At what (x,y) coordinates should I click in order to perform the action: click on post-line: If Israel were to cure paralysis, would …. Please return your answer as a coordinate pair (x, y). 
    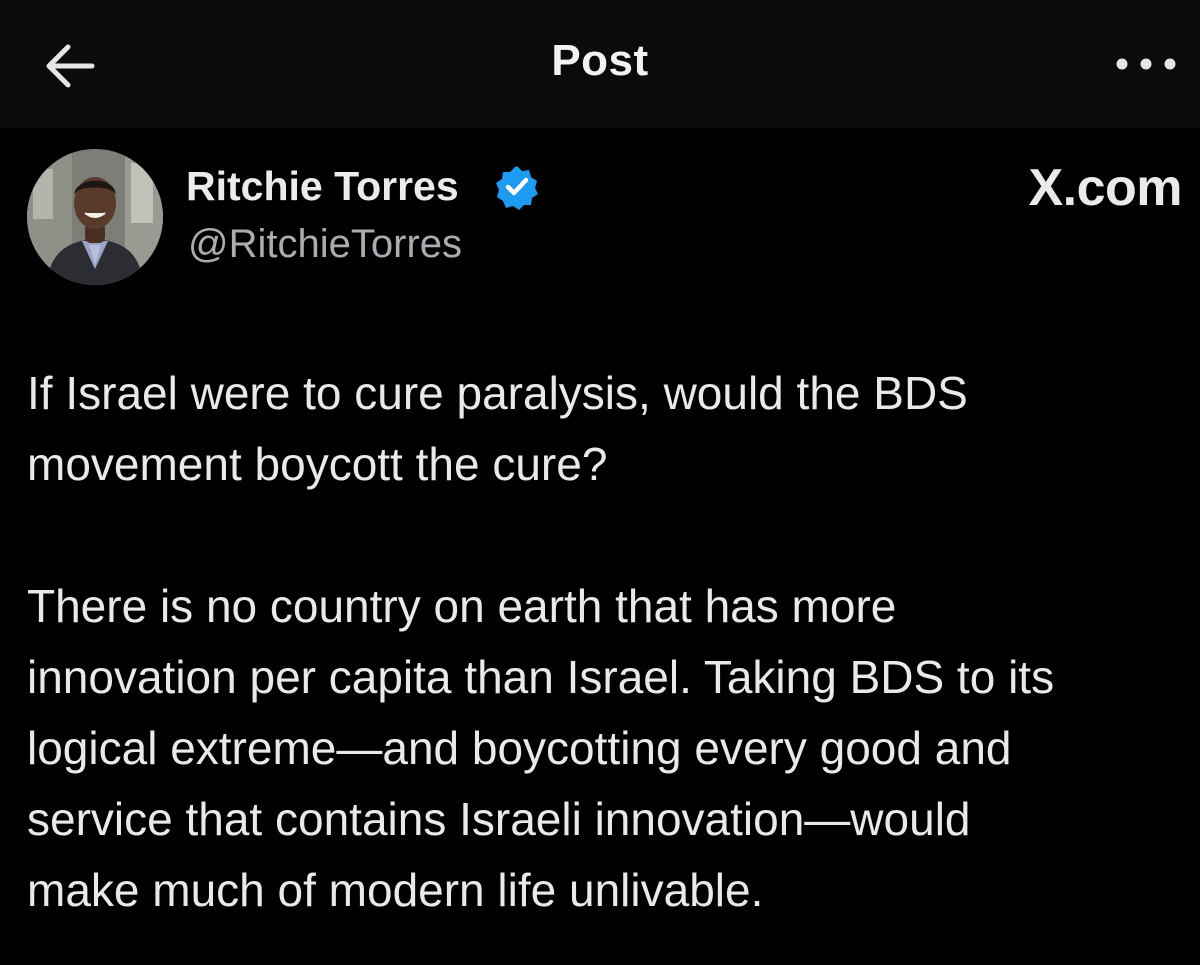
    Looking at the image, I should click on (497, 393).